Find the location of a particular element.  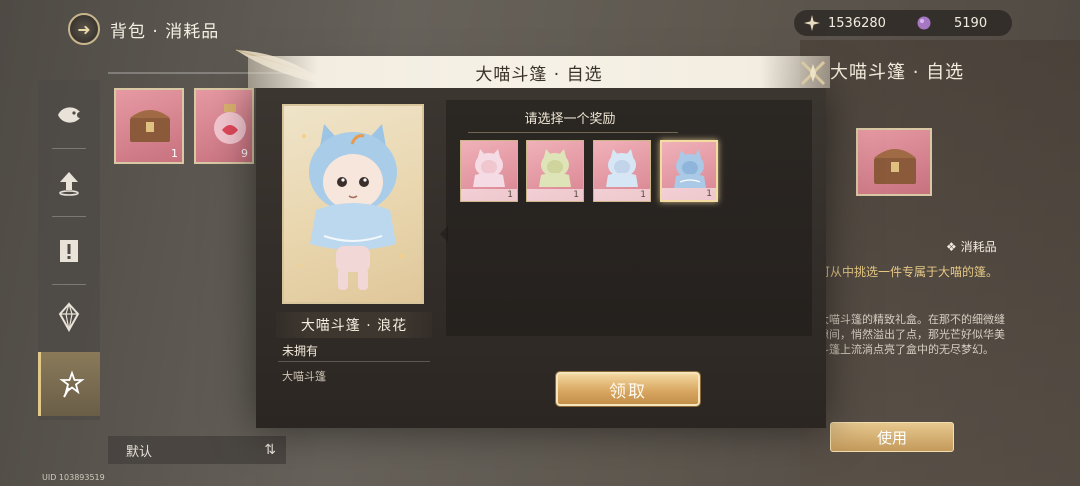

currency-bar: 1536280 5190 is located at coordinates (903, 23).